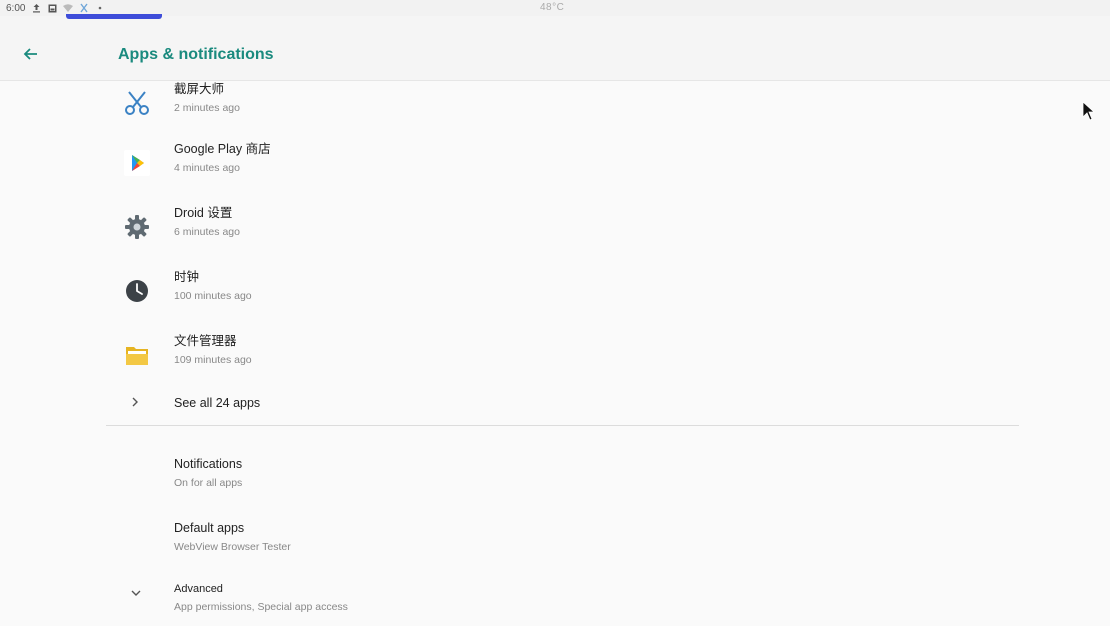  What do you see at coordinates (187, 277) in the screenshot?
I see `app-name: 时钟` at bounding box center [187, 277].